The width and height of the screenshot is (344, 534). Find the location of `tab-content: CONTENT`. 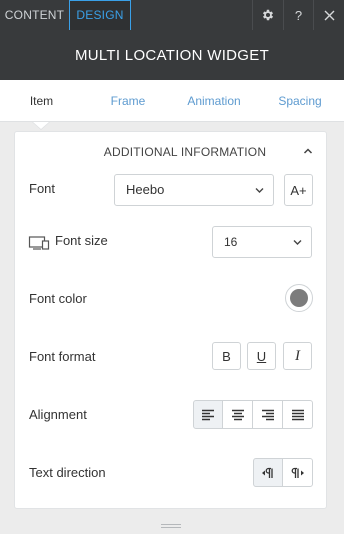

tab-content: CONTENT is located at coordinates (34, 15).